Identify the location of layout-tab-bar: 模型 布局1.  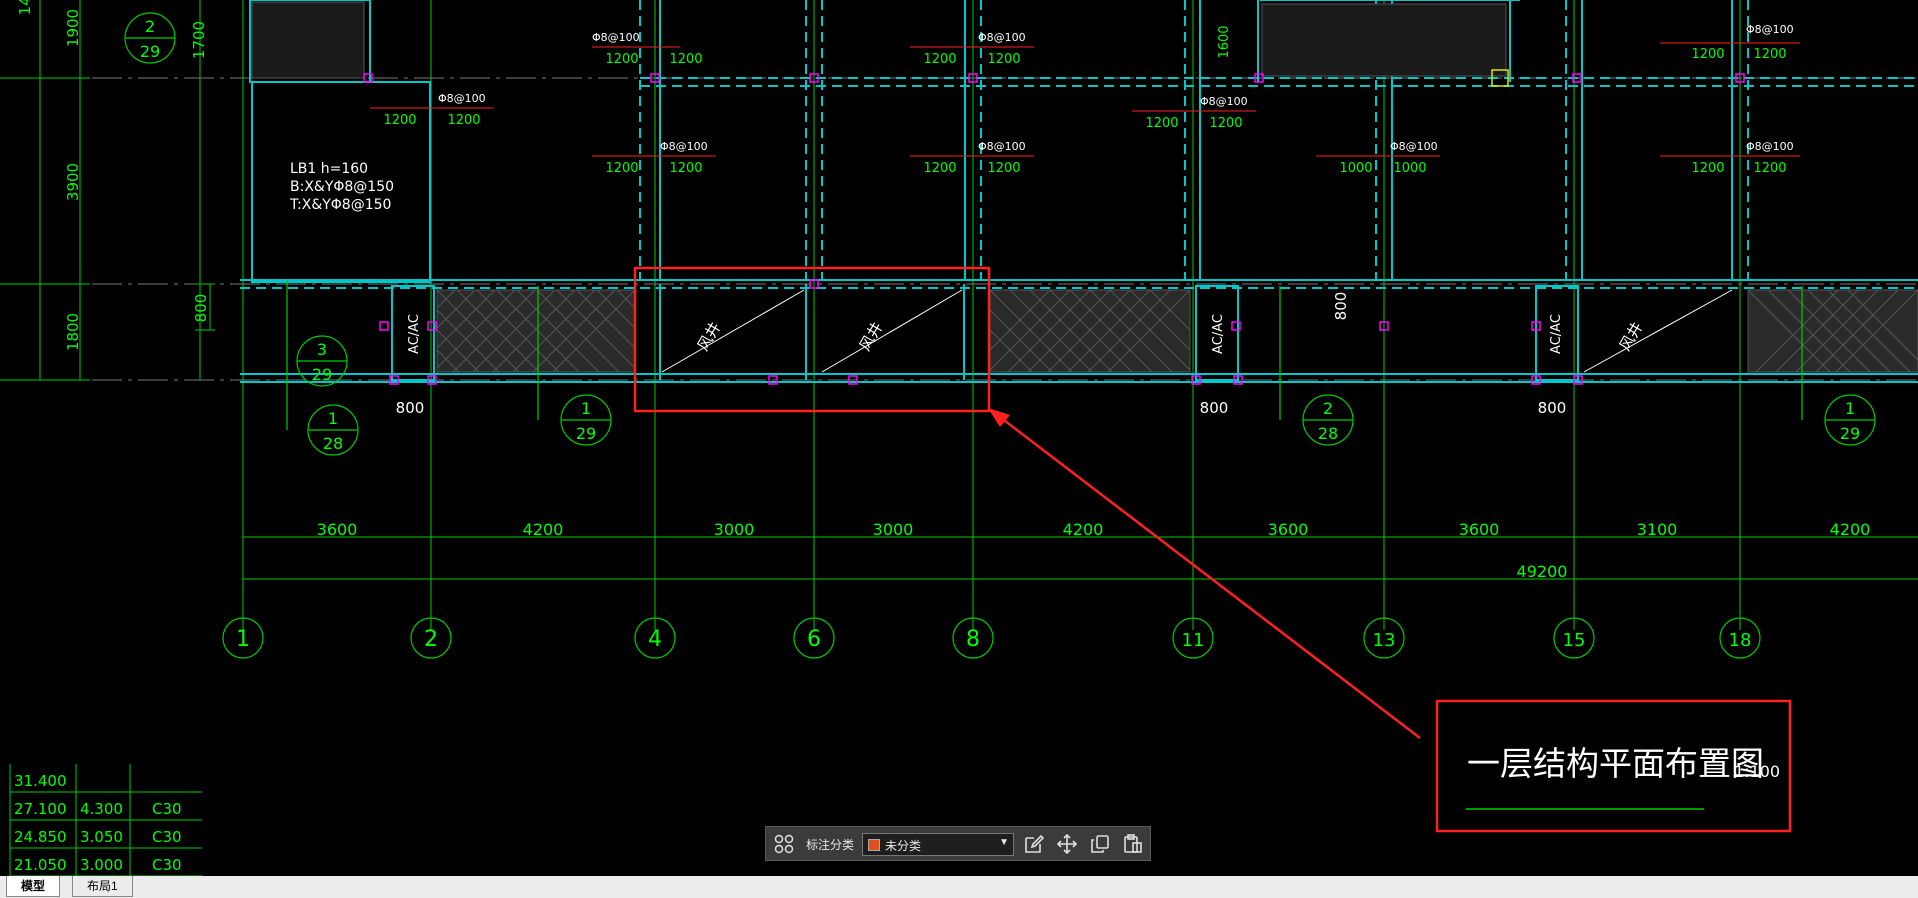
(959, 887).